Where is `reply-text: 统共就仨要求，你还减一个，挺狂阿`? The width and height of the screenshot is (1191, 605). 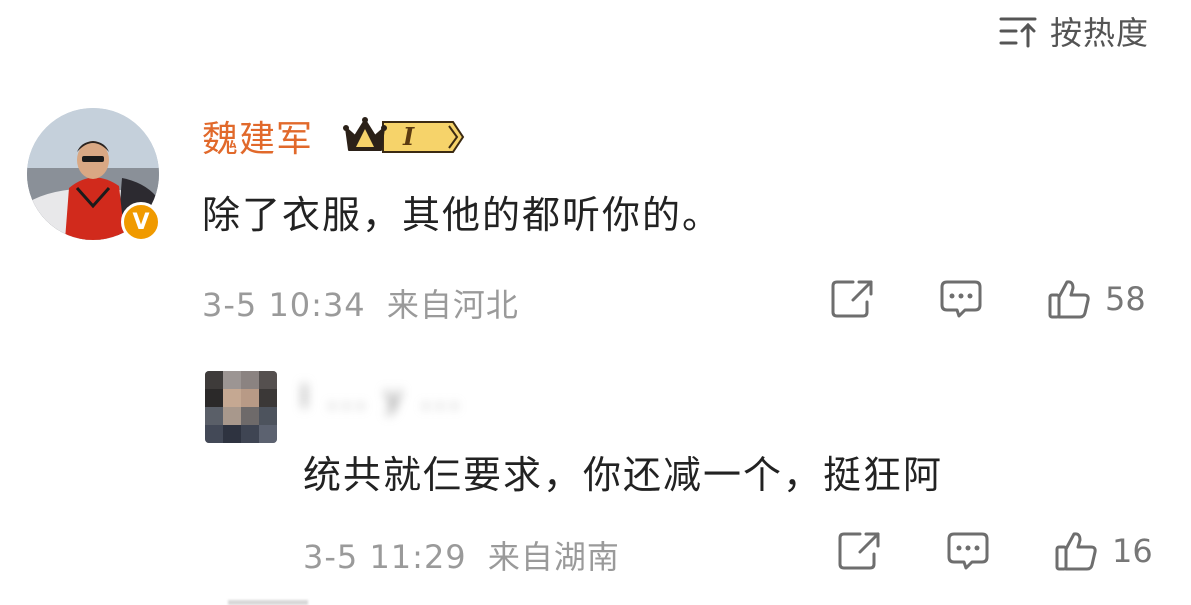 reply-text: 统共就仨要求，你还减一个，挺狂阿 is located at coordinates (623, 475).